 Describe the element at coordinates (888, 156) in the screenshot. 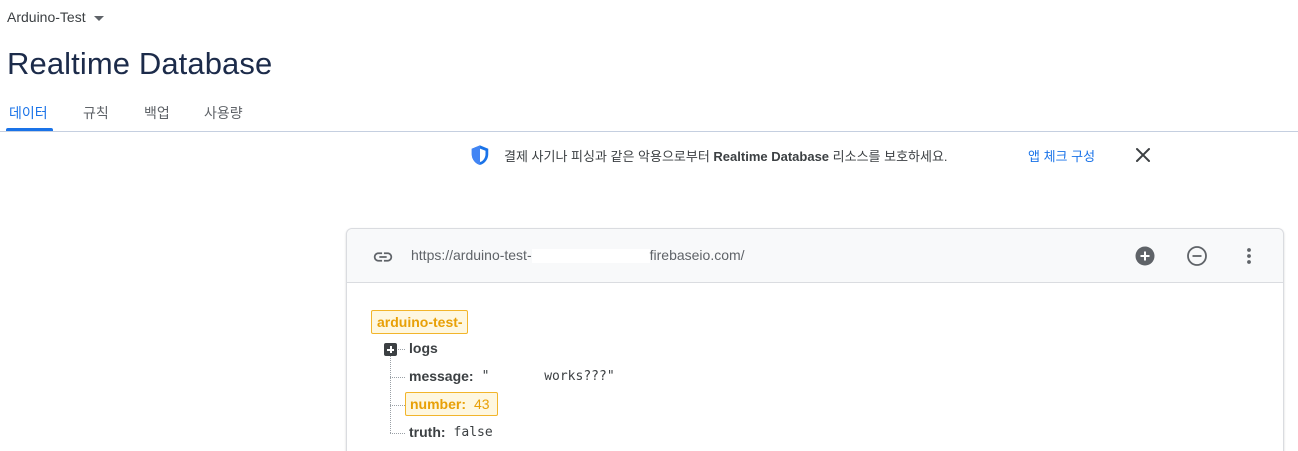

I see `banner-text-end: 리소스를 보호하세요.` at that location.